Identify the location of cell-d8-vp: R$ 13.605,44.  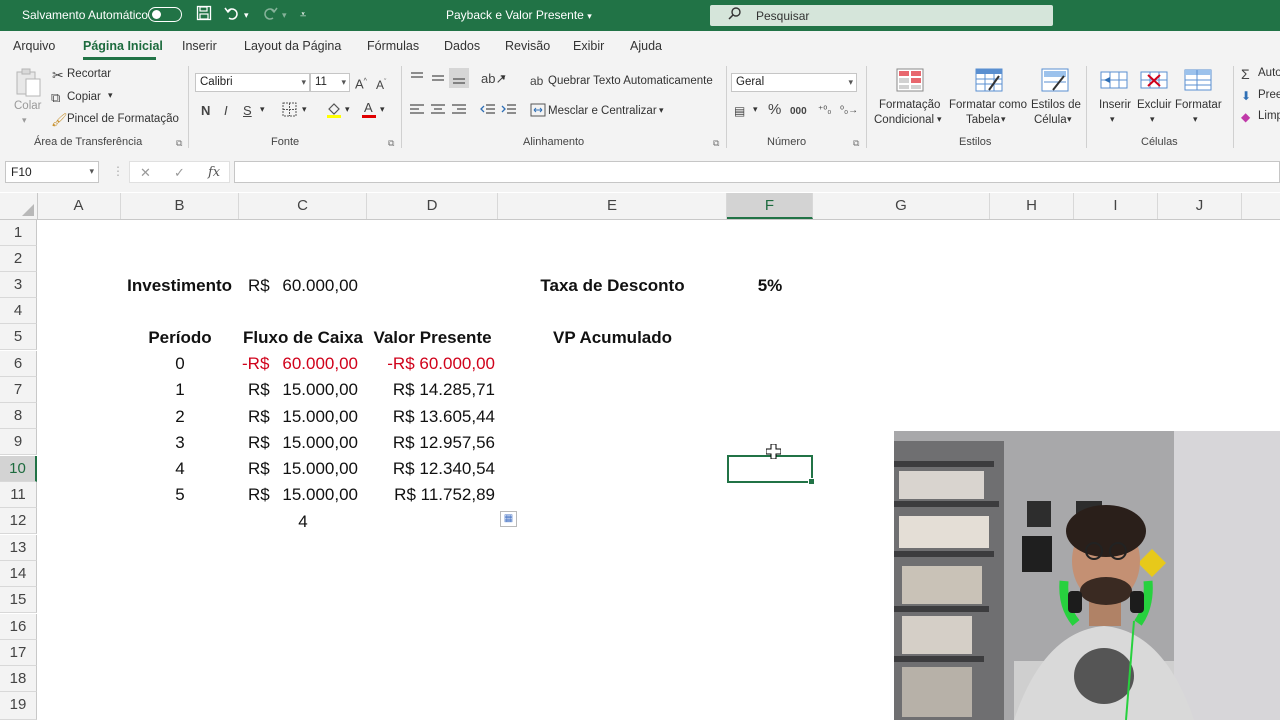
(431, 417).